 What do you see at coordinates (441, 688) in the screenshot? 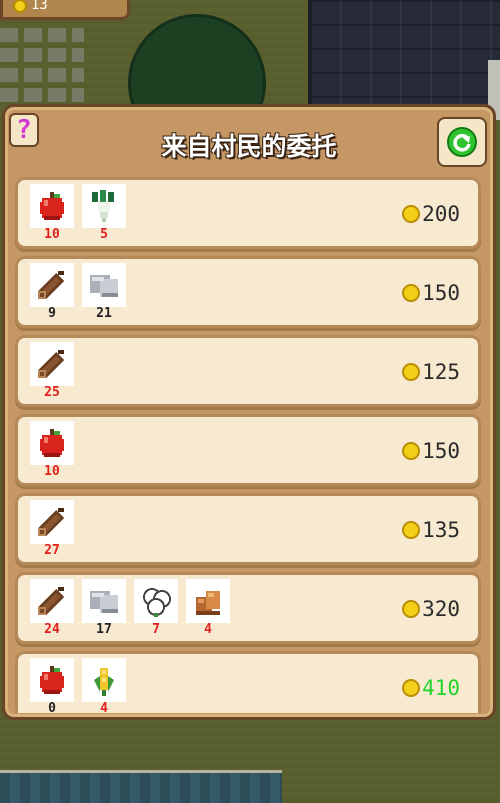
I see `reward-amount: 410` at bounding box center [441, 688].